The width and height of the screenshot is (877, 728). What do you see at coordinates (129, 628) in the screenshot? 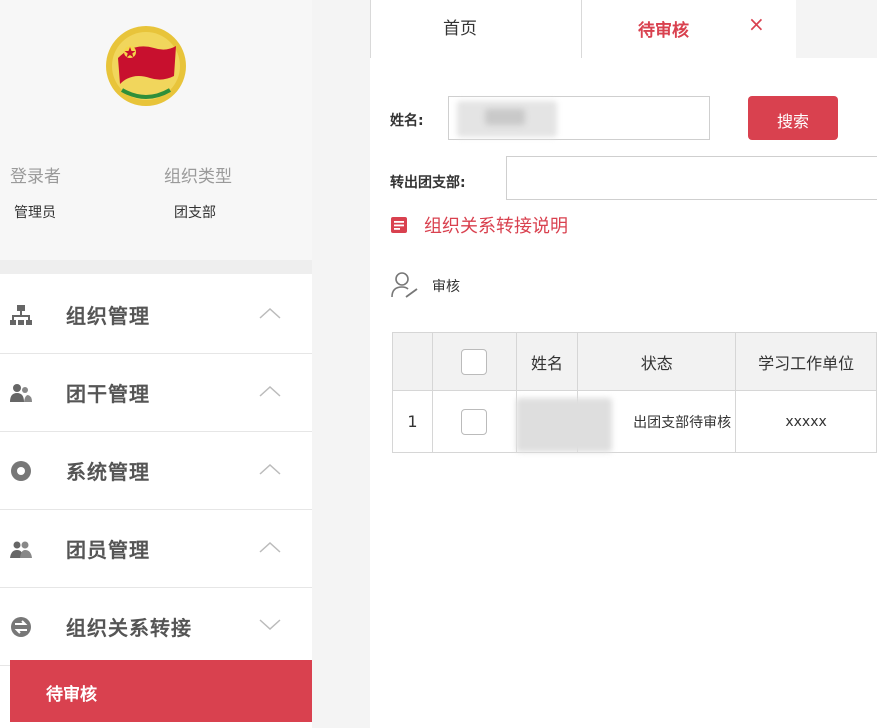
I see `sidebar-item-label: 组织关系转接` at bounding box center [129, 628].